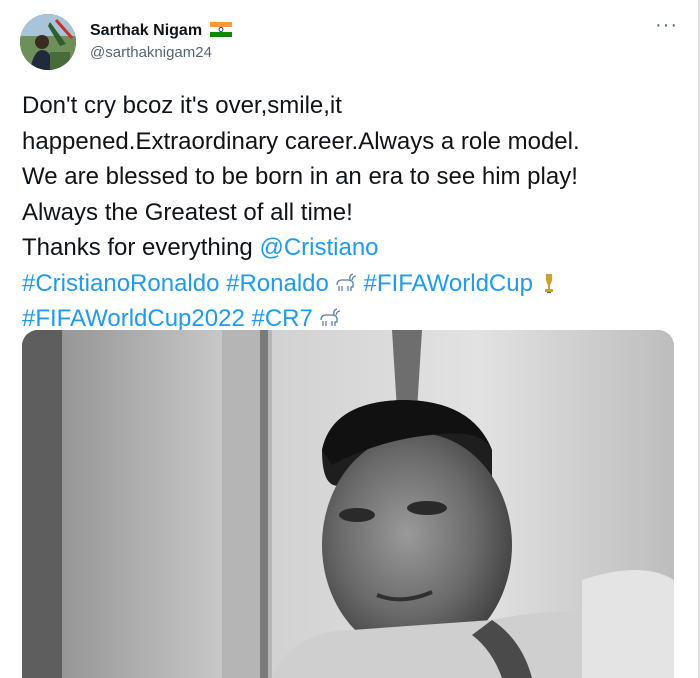 This screenshot has width=700, height=678. What do you see at coordinates (151, 53) in the screenshot?
I see `author-handle: @sarthaknigam24` at bounding box center [151, 53].